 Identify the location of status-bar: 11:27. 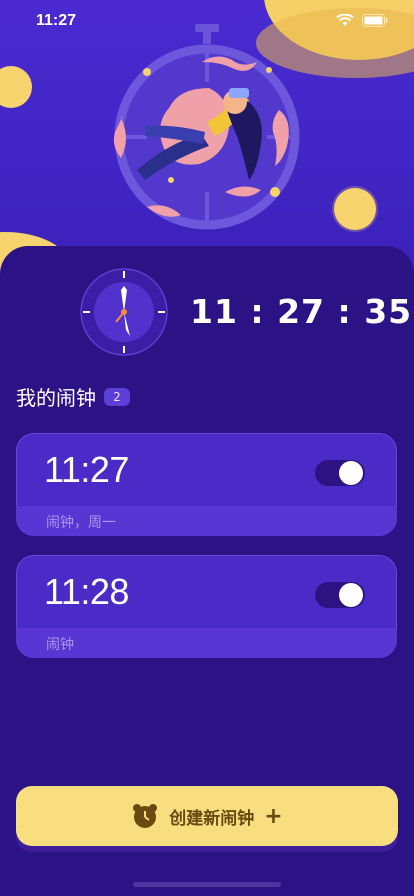
(207, 22).